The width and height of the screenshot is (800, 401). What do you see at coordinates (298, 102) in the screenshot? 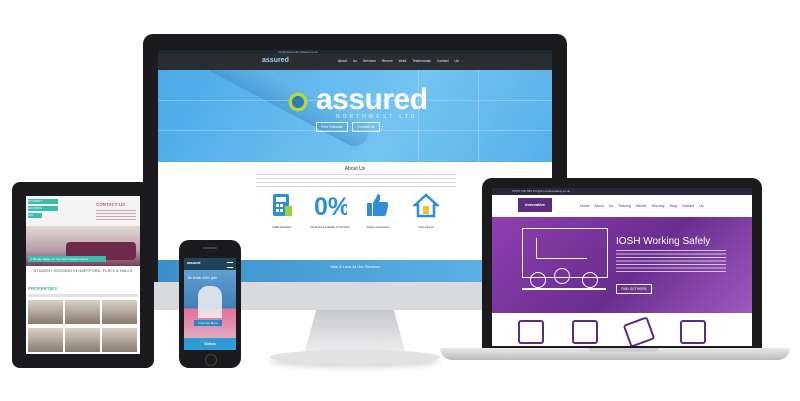
I see `sun-logo-icon` at bounding box center [298, 102].